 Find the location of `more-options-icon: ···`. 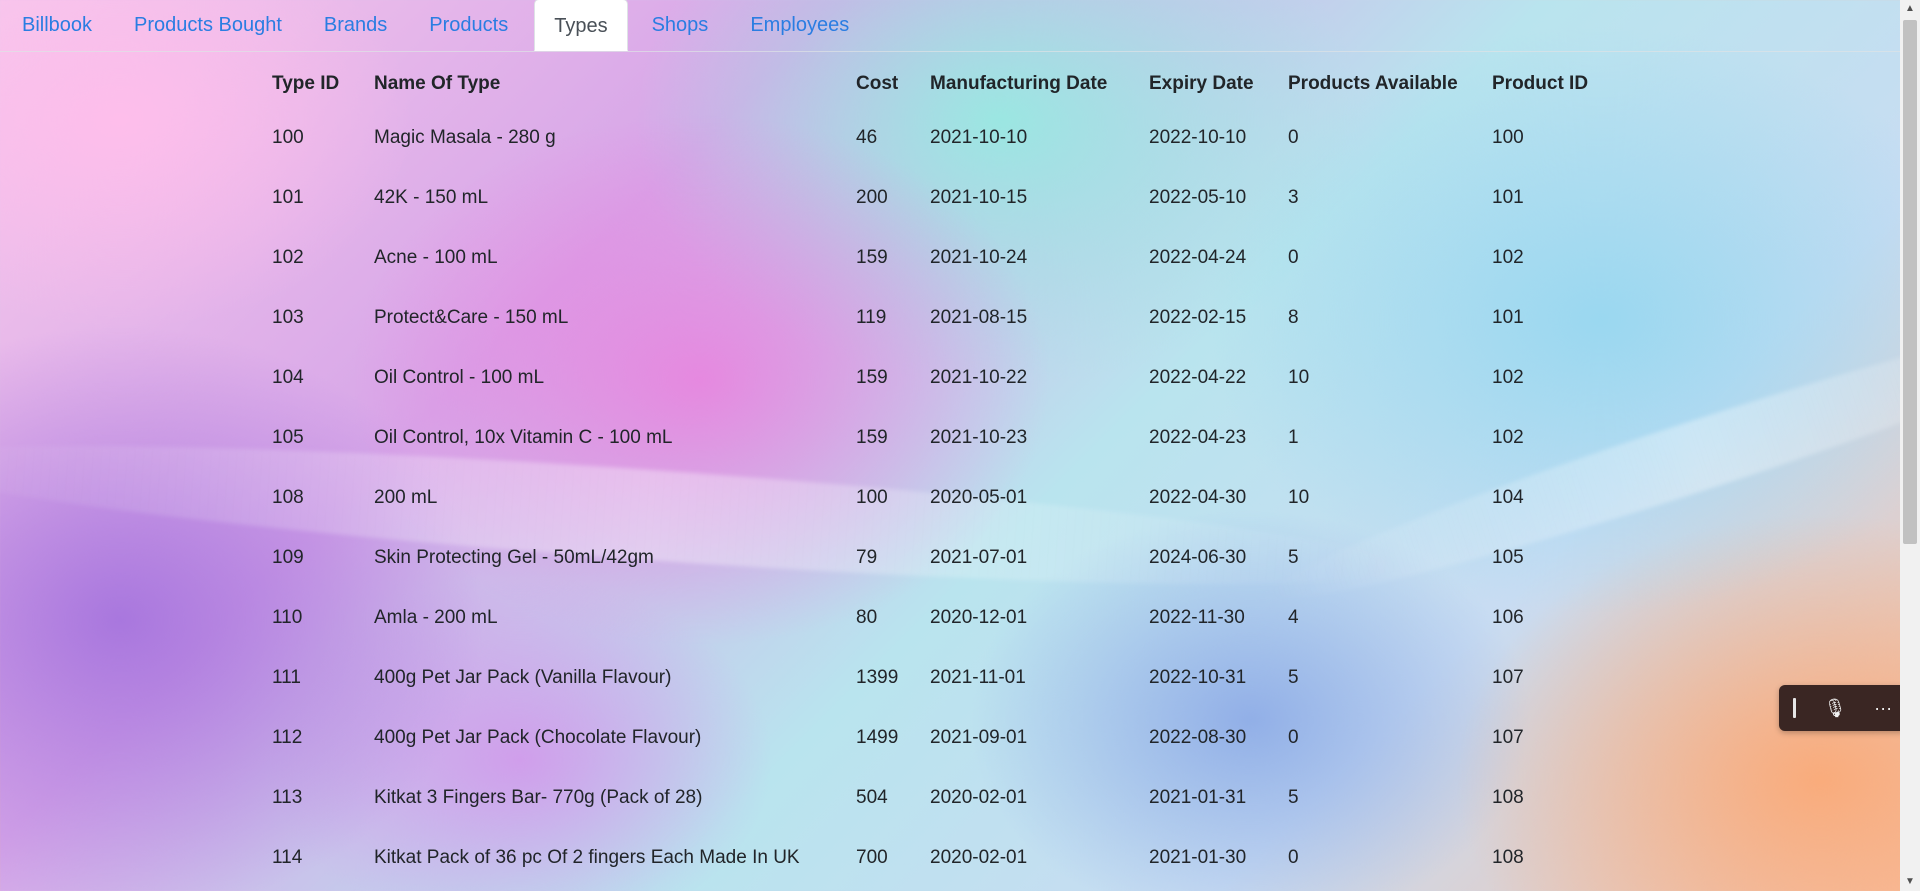

more-options-icon: ··· is located at coordinates (1883, 708).